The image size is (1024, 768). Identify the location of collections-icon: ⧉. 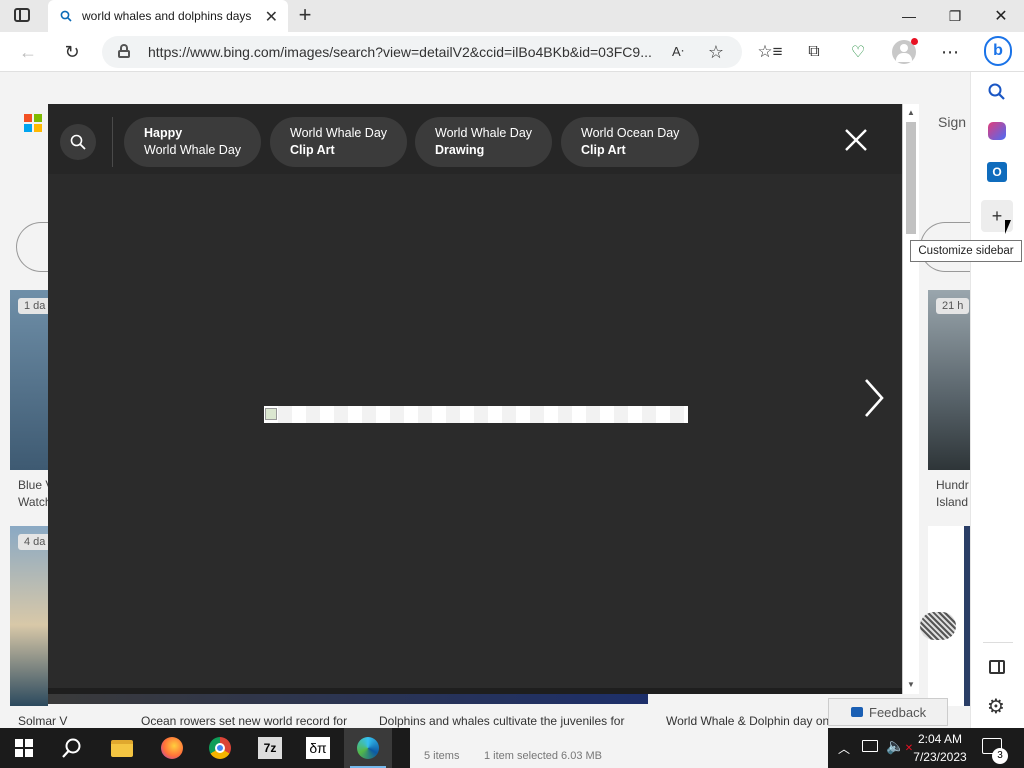
(814, 52).